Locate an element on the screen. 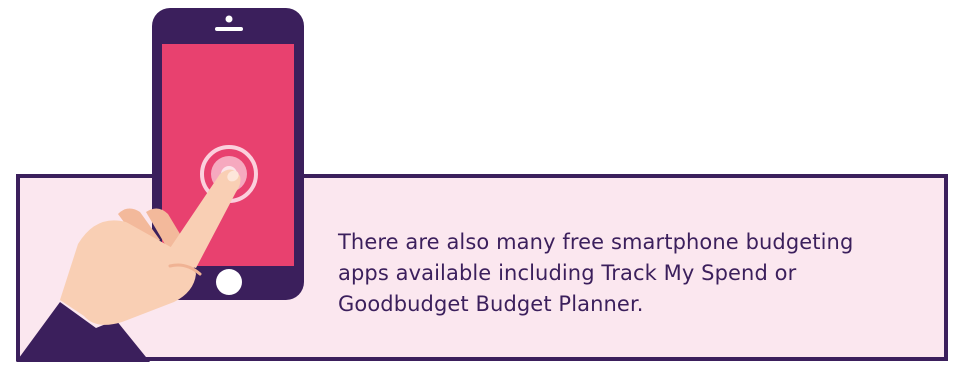 This screenshot has width=955, height=372. home-button is located at coordinates (229, 282).